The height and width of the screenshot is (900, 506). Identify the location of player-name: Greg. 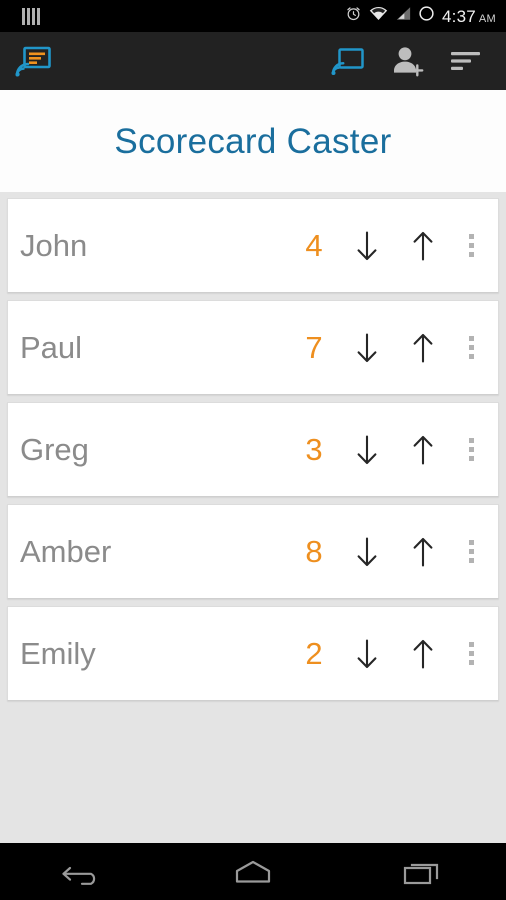
(54, 449).